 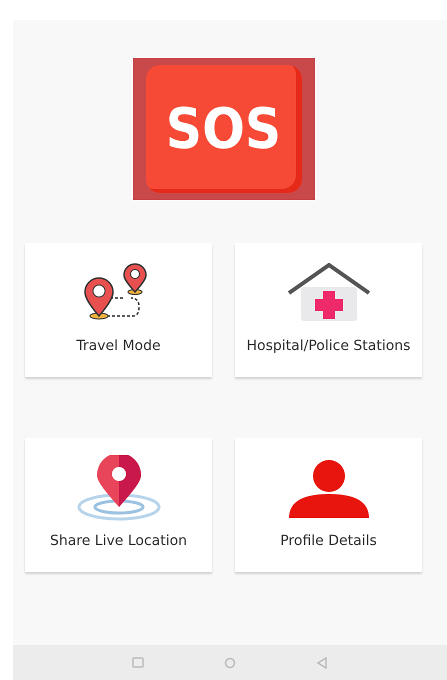 I want to click on recent-apps-icon, so click(x=138, y=662).